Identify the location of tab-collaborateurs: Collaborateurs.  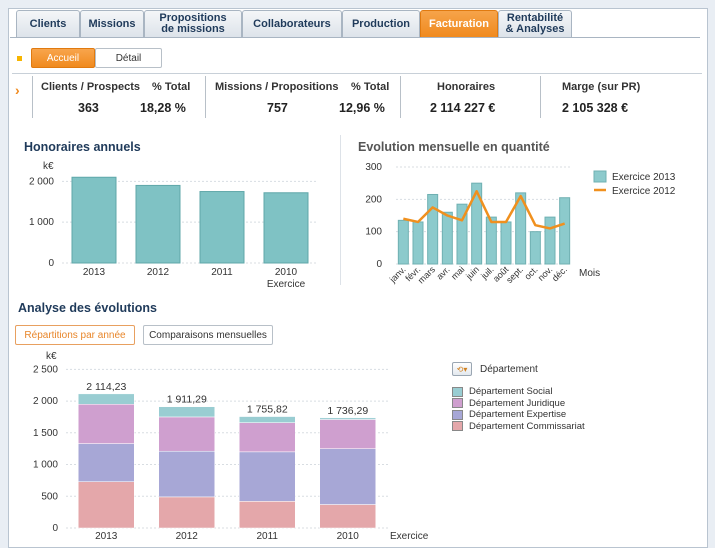
(292, 23).